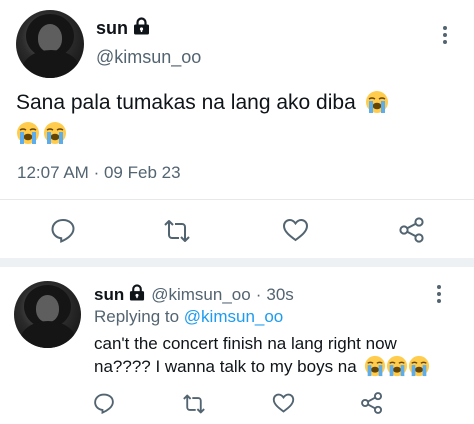  Describe the element at coordinates (112, 28) in the screenshot. I see `author-name: sun` at that location.